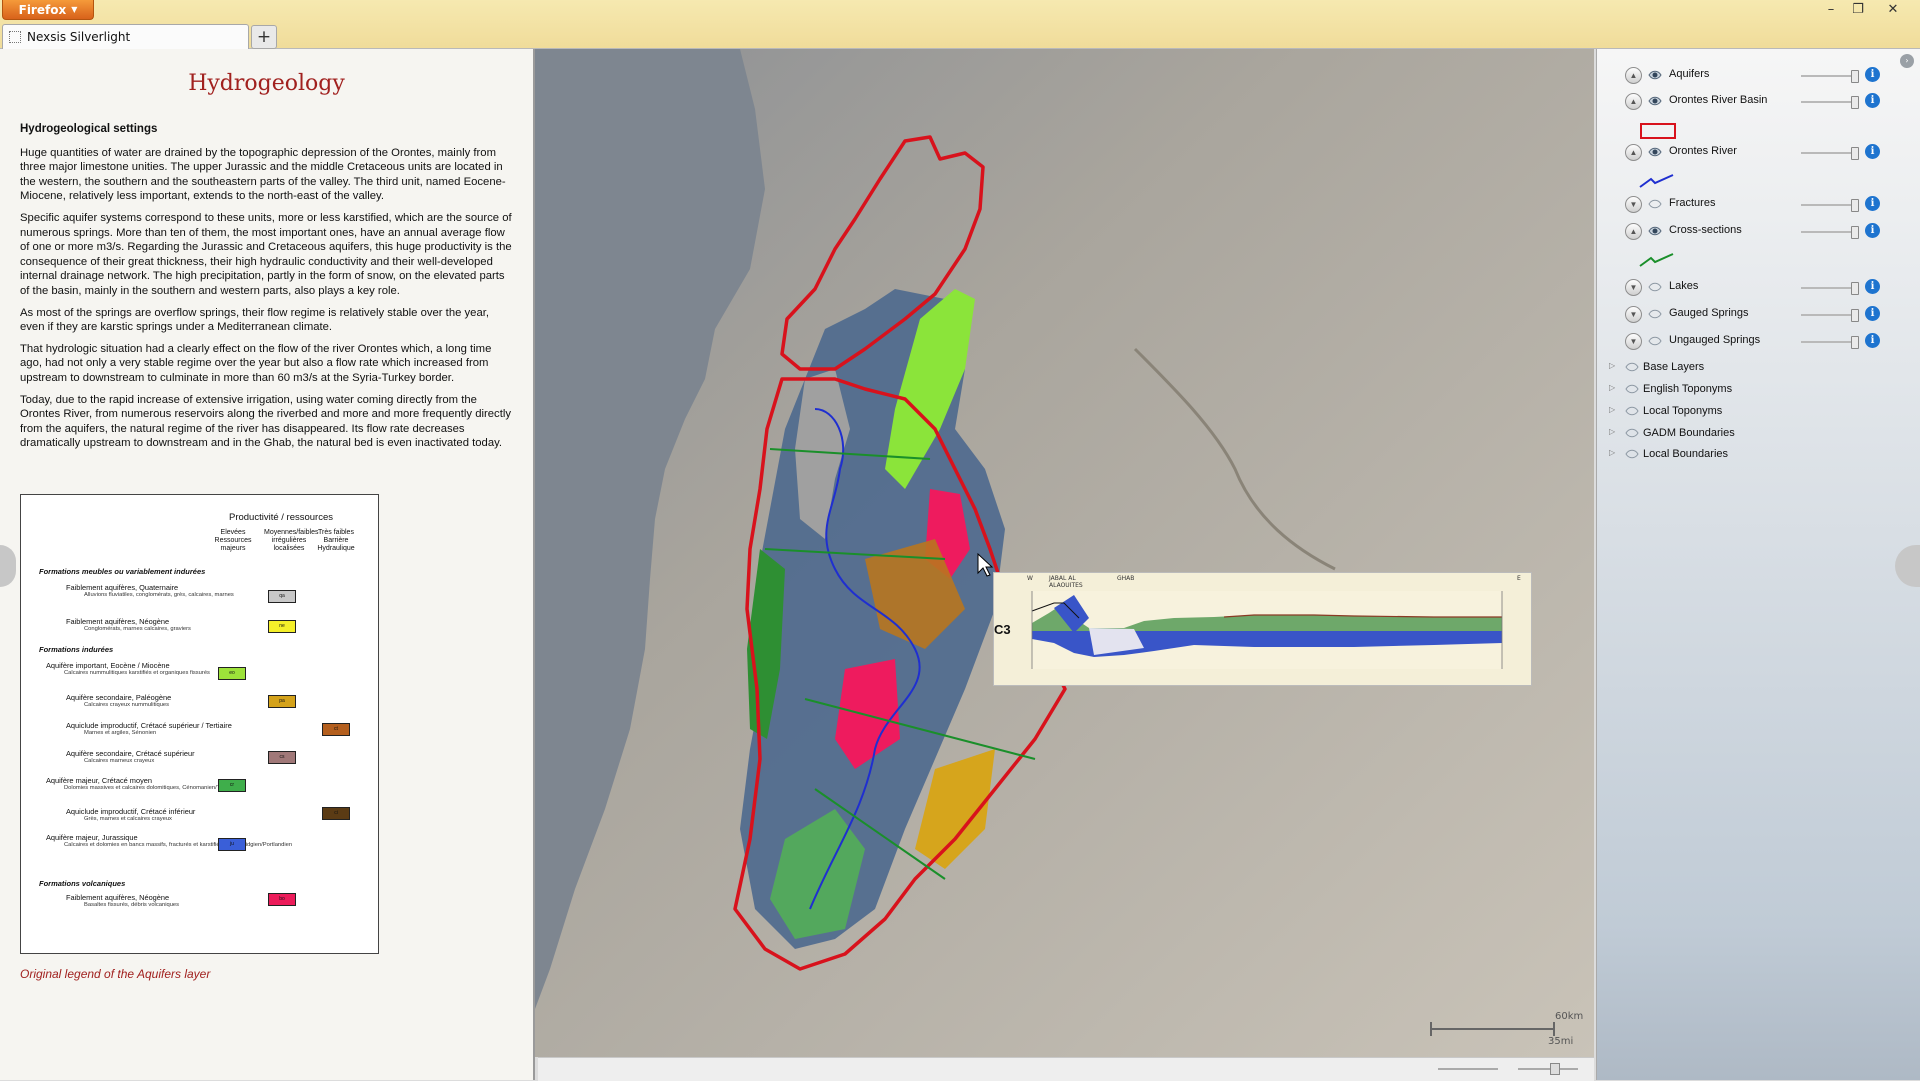 The image size is (1920, 1081). I want to click on legend-caption: Original legend of the Aquifers layer, so click(115, 974).